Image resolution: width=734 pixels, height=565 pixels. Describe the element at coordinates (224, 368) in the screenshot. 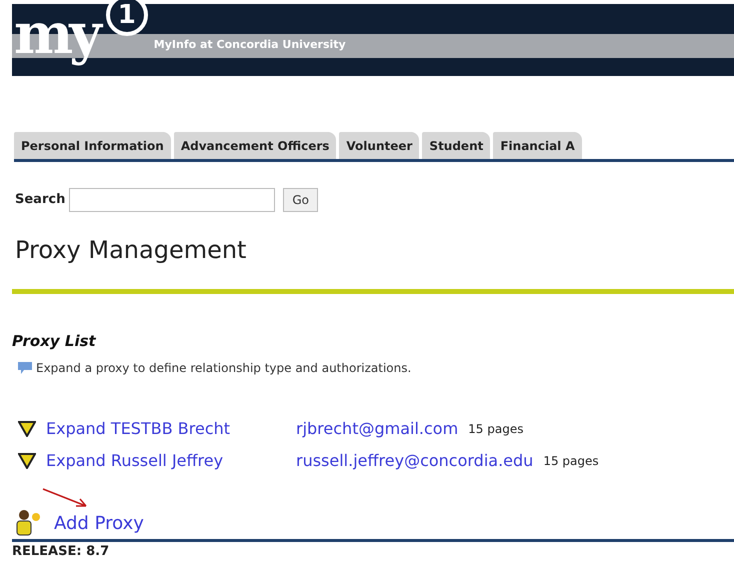

I see `help-text: Expand a proxy to define relationship type and authorizations.` at that location.